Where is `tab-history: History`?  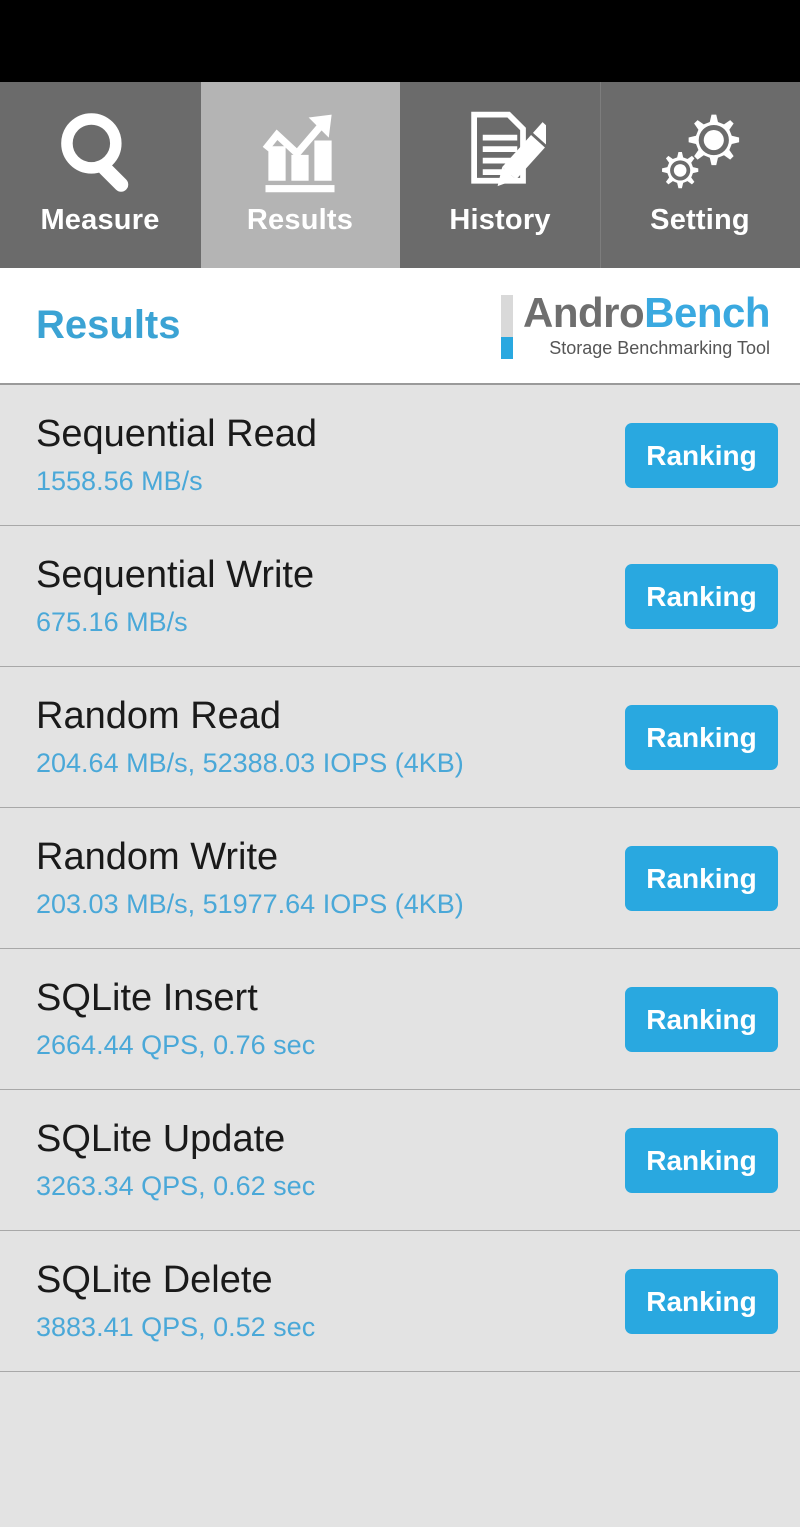
tab-history: History is located at coordinates (500, 175).